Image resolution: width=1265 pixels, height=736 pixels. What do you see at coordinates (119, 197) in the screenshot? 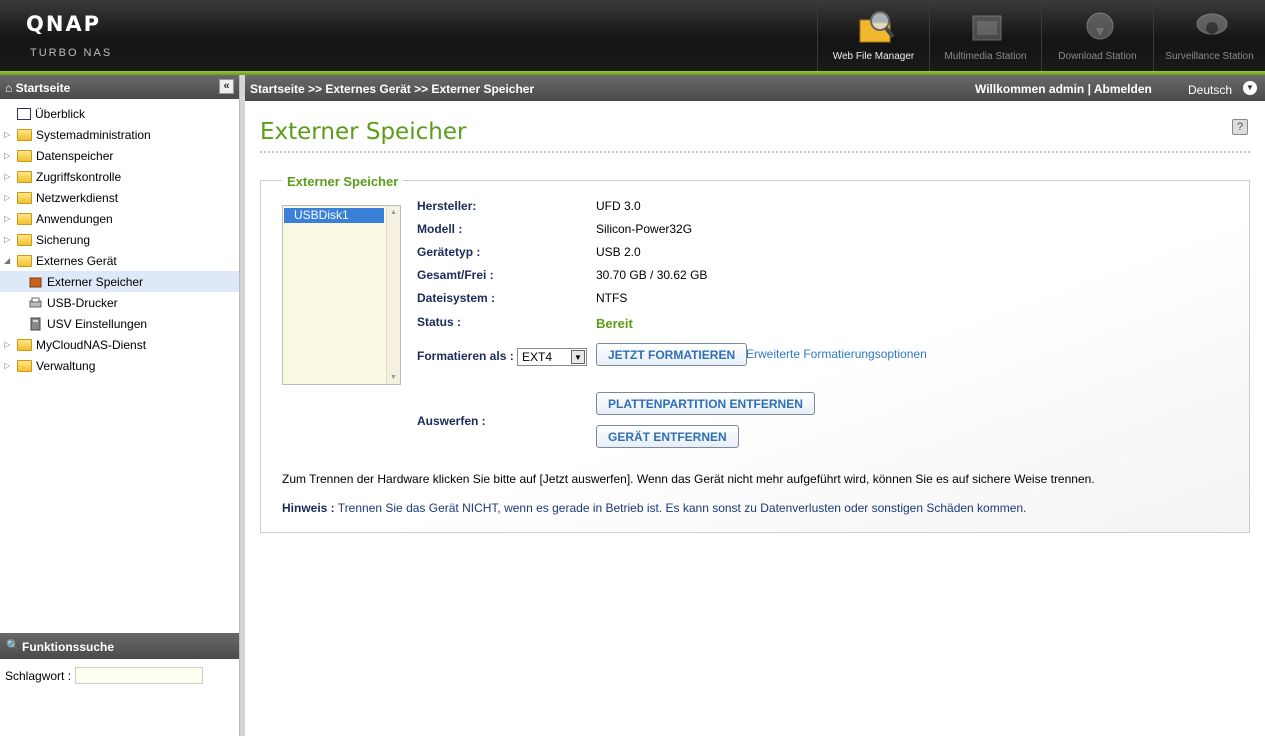
I see `sidebar-item-netzwerkdienst: ▷ Netzwerkdienst` at bounding box center [119, 197].